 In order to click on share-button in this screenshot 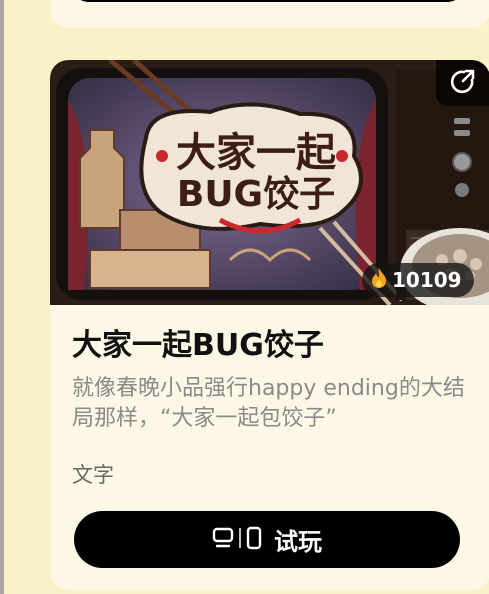, I will do `click(462, 83)`.